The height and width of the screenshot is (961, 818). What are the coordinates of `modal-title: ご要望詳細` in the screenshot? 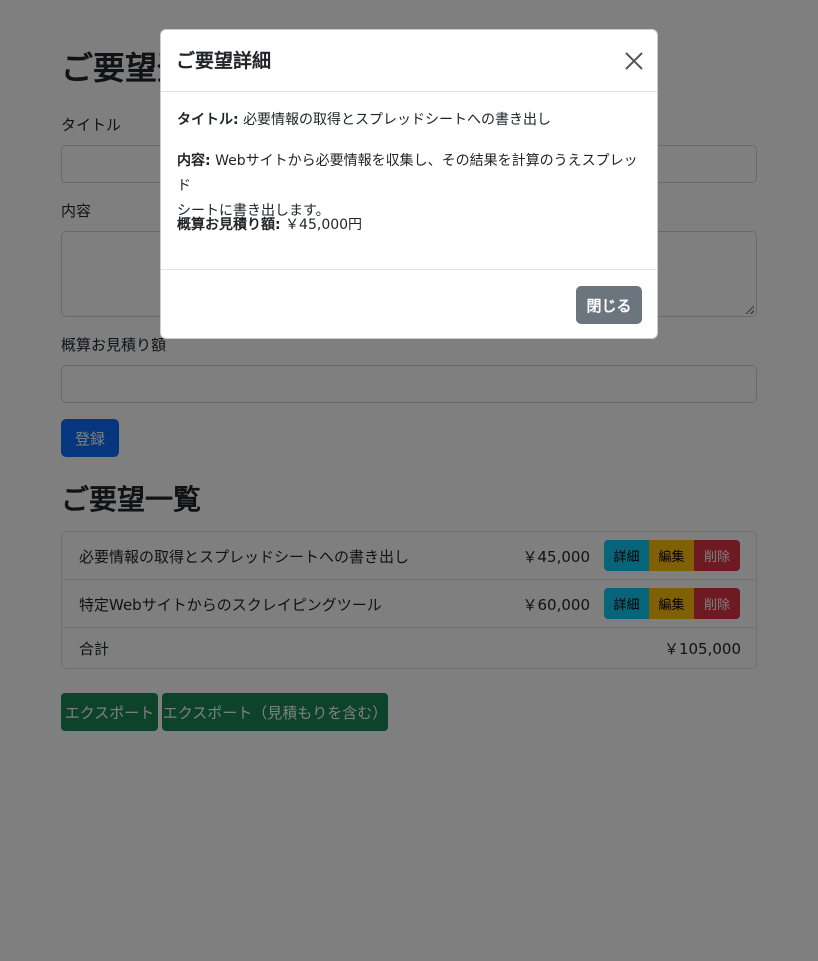 It's located at (224, 61).